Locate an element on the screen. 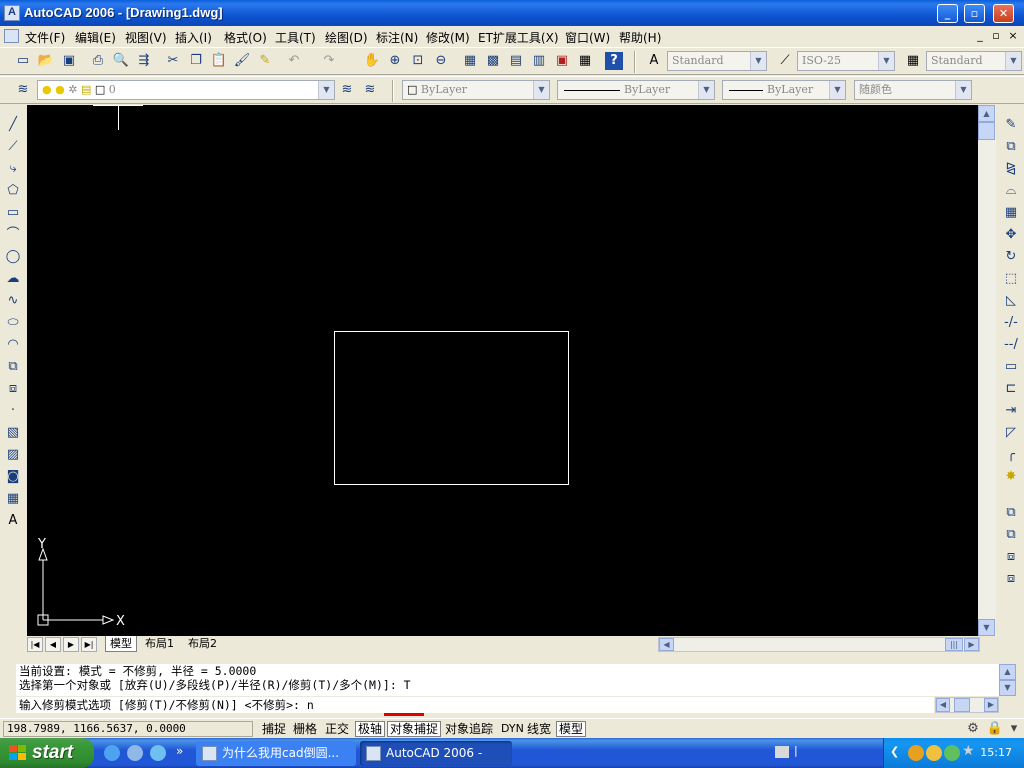  spline-icon: ∿ is located at coordinates (13, 301).